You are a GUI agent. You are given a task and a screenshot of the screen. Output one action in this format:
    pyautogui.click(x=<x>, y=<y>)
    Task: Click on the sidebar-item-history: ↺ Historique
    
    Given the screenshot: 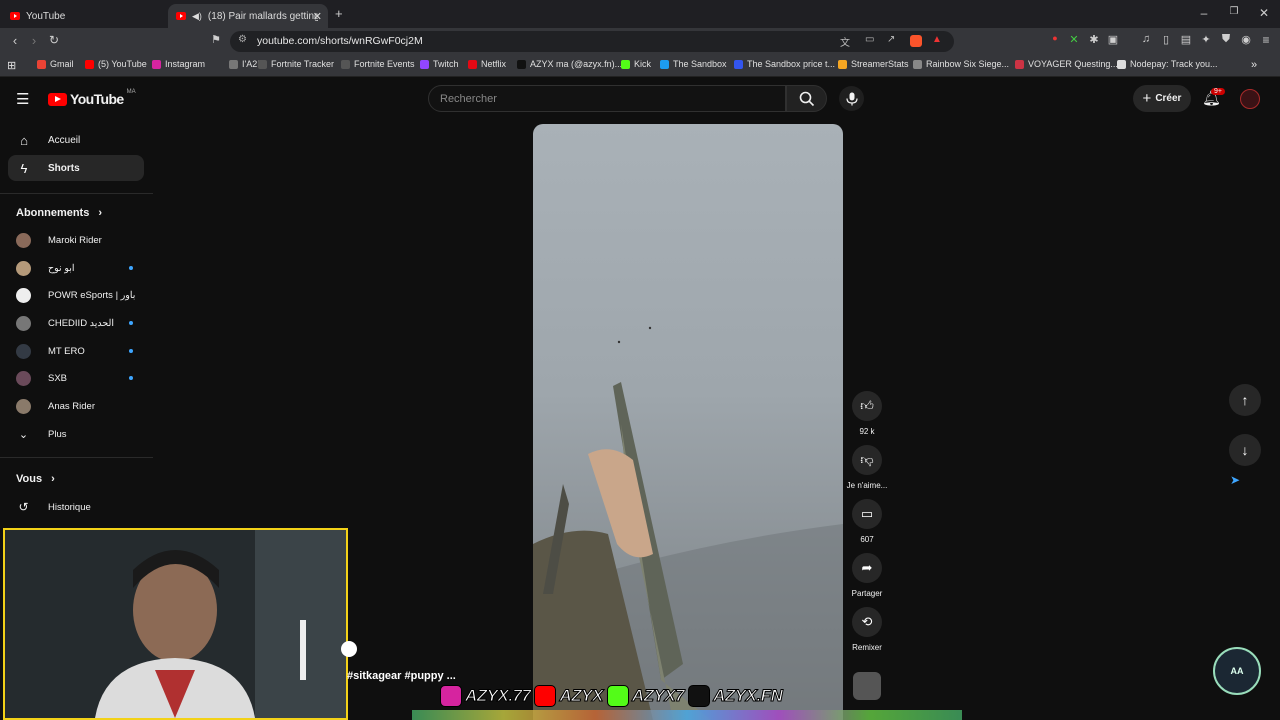 What is the action you would take?
    pyautogui.click(x=76, y=507)
    